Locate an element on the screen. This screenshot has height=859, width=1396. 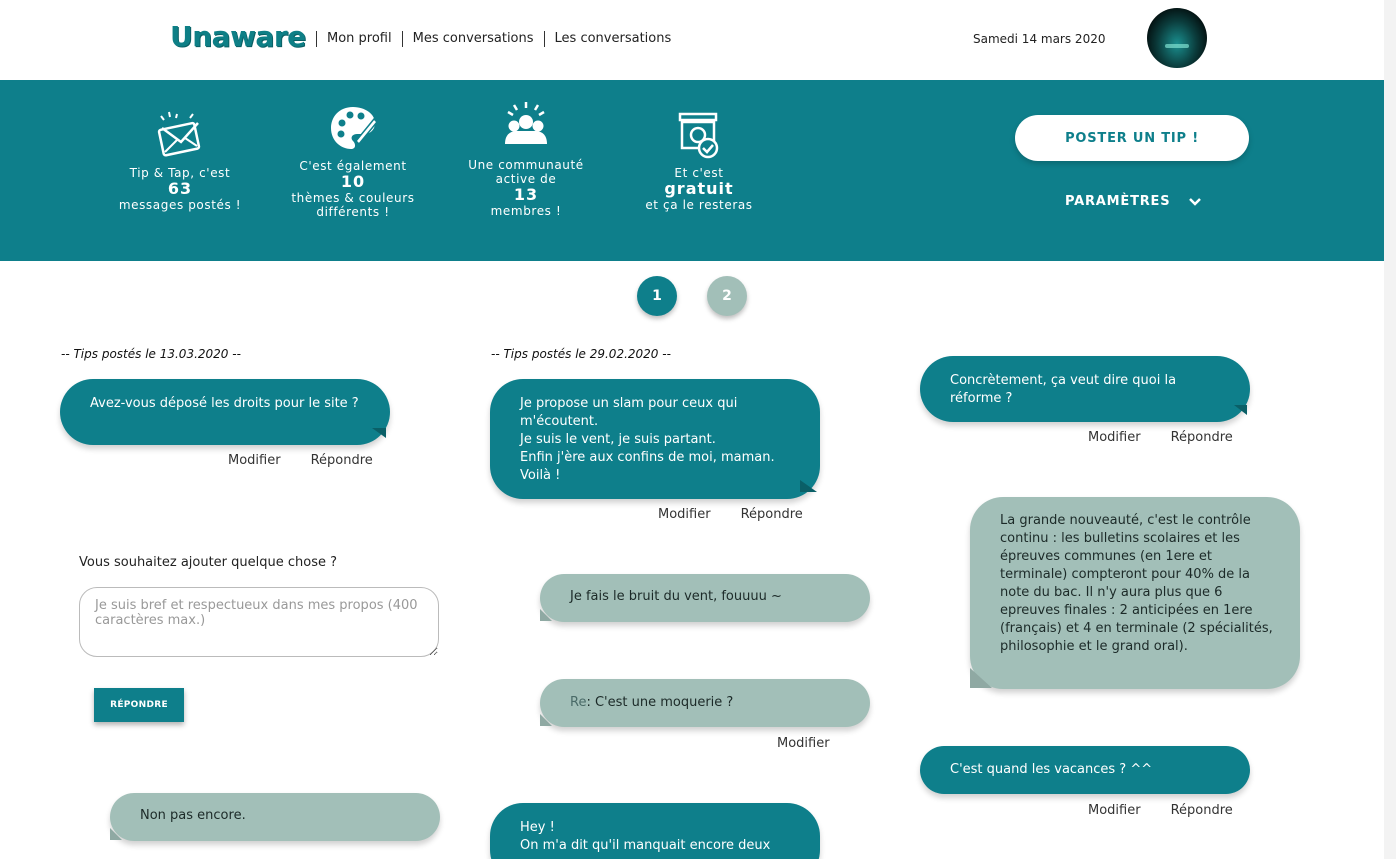
reply-bubble: Non pas encore. is located at coordinates (275, 817).